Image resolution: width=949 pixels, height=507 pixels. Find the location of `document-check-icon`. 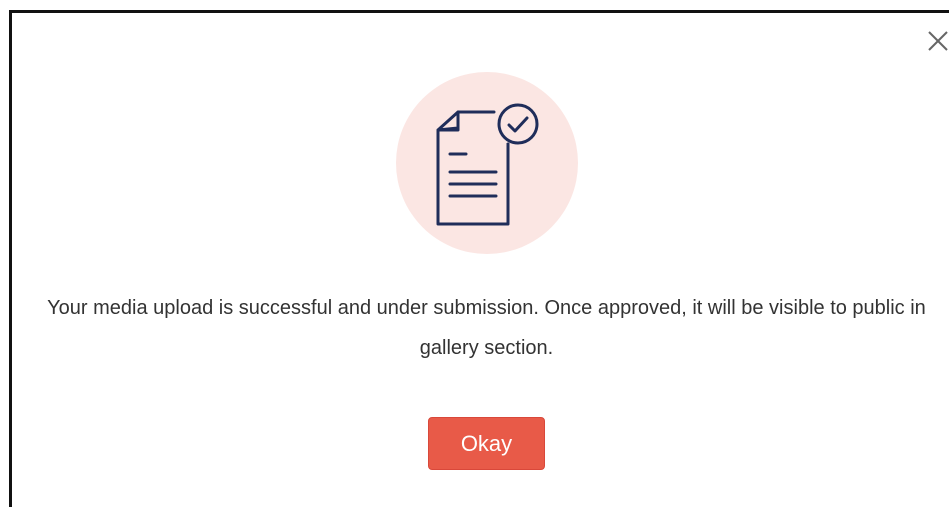

document-check-icon is located at coordinates (487, 164).